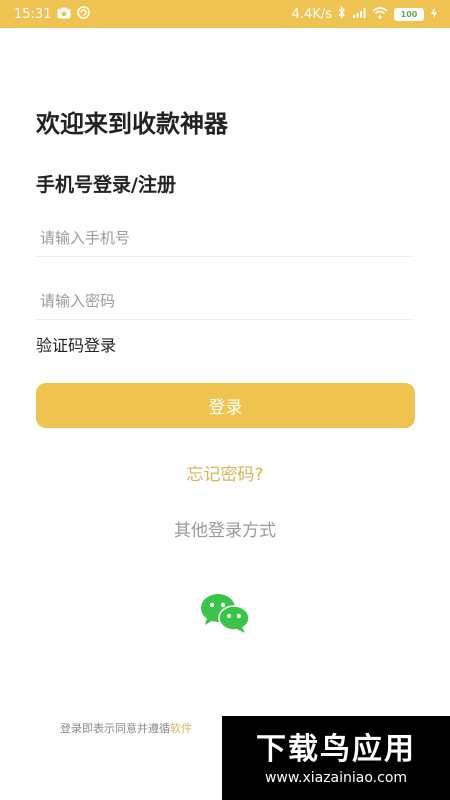 The height and width of the screenshot is (800, 450). What do you see at coordinates (409, 14) in the screenshot?
I see `battery-icon: 100` at bounding box center [409, 14].